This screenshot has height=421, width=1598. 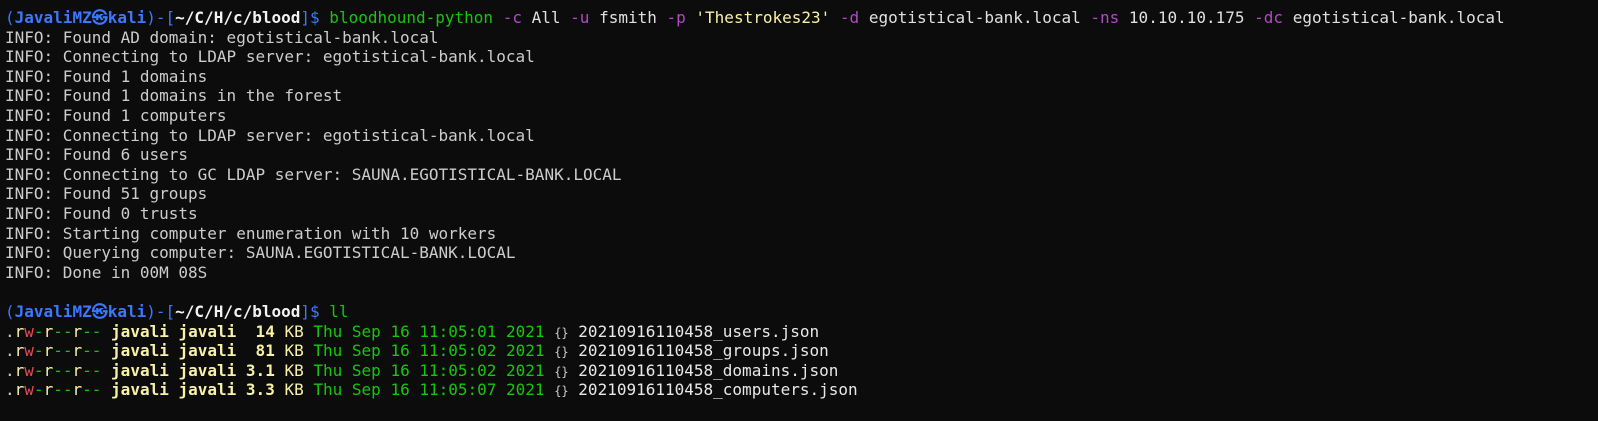 I want to click on file-size: 14, so click(x=260, y=331).